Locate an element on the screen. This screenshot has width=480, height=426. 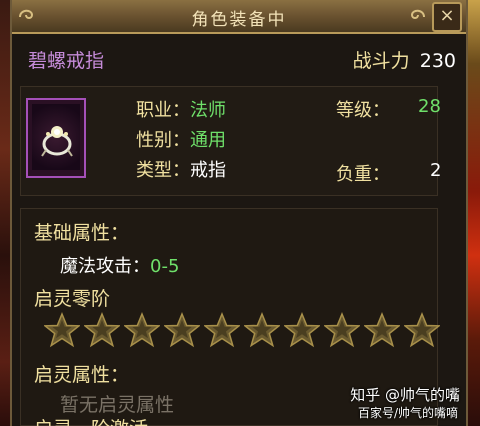
type-value: 戒指 is located at coordinates (208, 170).